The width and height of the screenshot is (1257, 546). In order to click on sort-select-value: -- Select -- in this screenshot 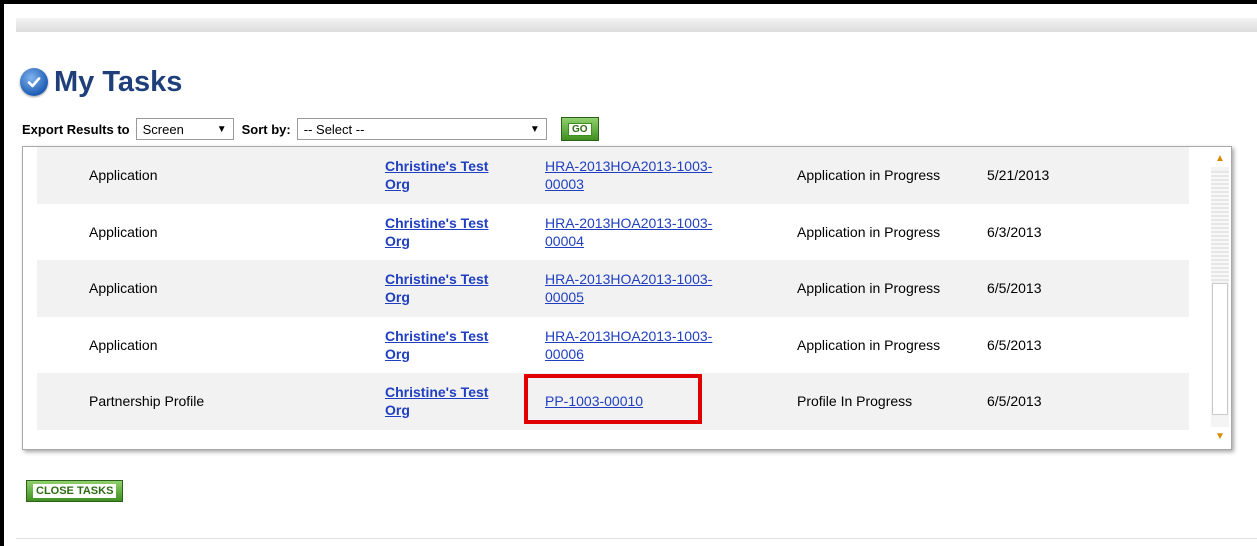, I will do `click(334, 129)`.